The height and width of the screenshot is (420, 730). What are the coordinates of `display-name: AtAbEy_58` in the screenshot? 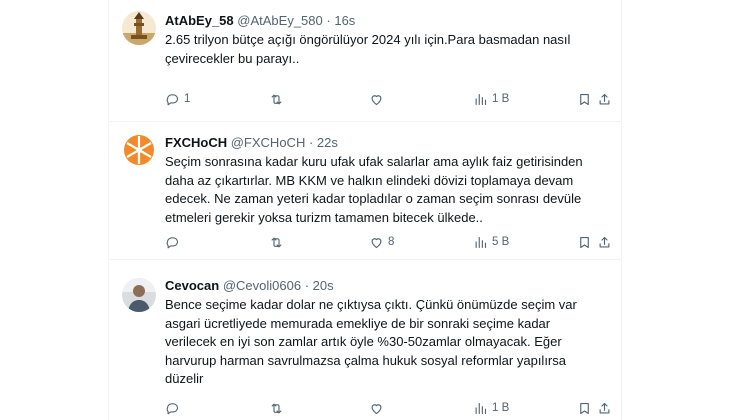 It's located at (199, 20).